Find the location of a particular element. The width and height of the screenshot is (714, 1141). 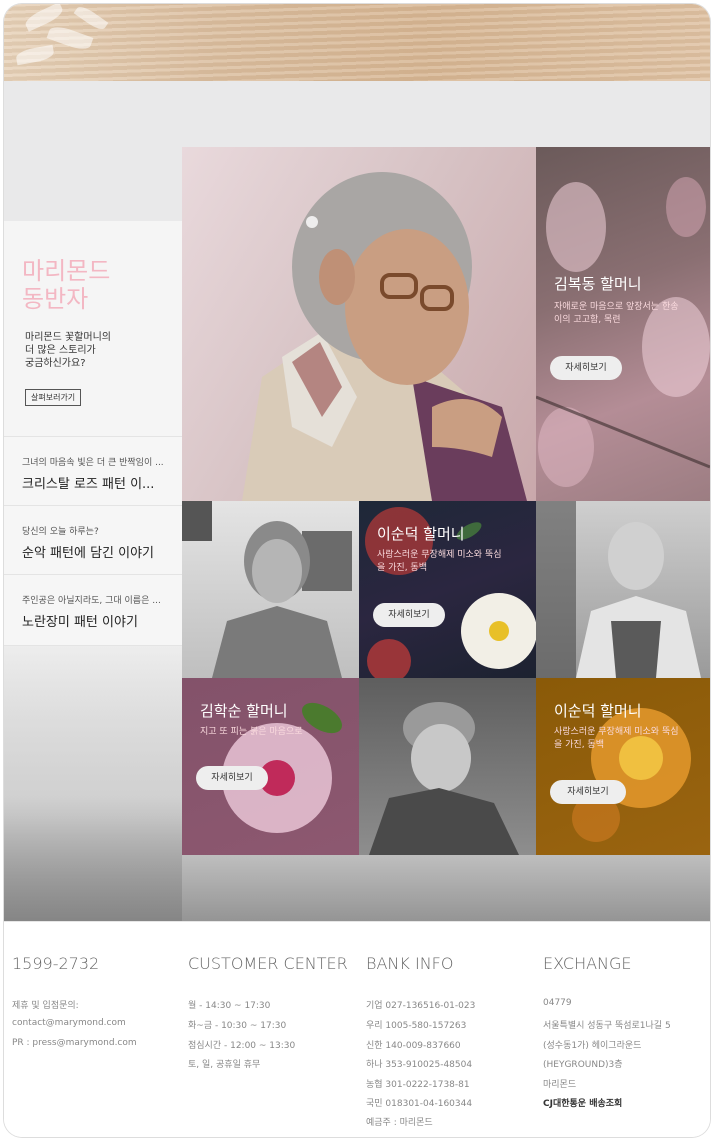

explore-button: 살펴보러가기 is located at coordinates (53, 397).